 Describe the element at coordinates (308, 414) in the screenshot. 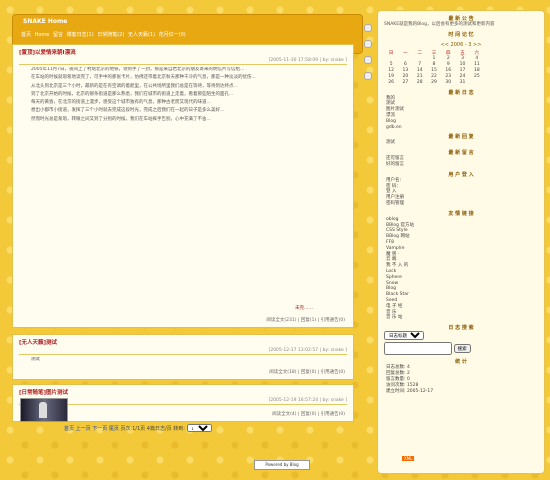

I see `post-footer: 阅读全文(4) | 回复(0) | 引用通告(0)` at that location.